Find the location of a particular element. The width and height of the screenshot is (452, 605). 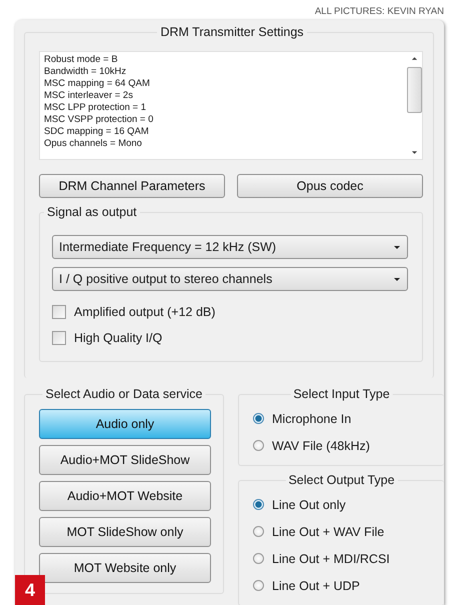

service-button: Audio+MOT Website is located at coordinates (125, 496).